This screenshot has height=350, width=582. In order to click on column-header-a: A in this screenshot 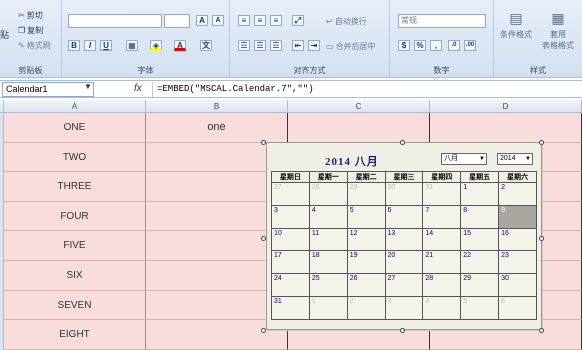, I will do `click(75, 106)`.